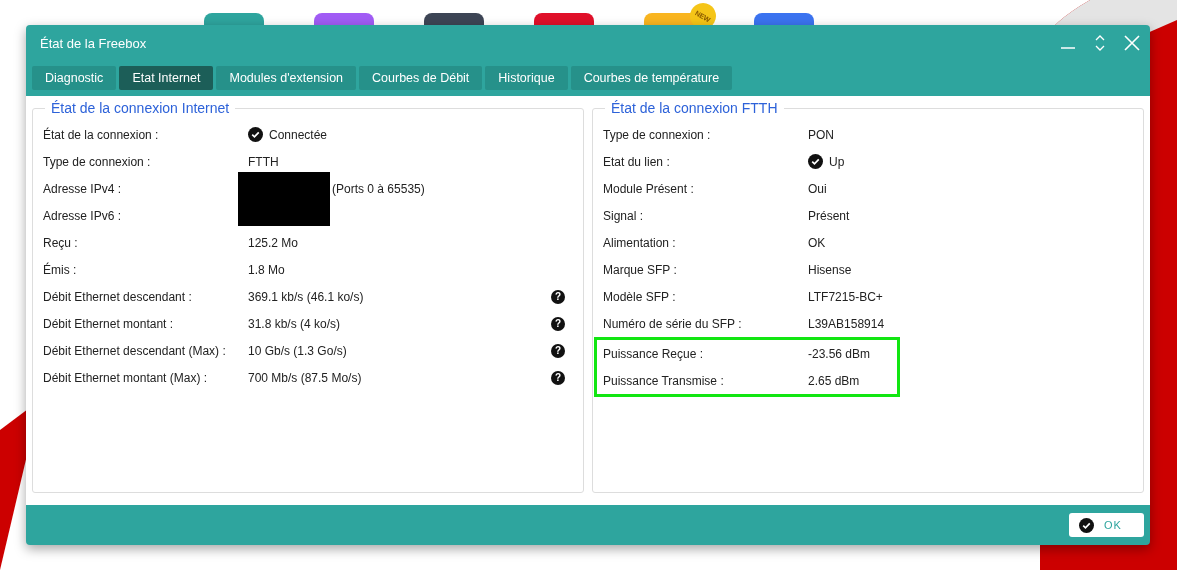  I want to click on field-label: Module Présent :, so click(649, 188).